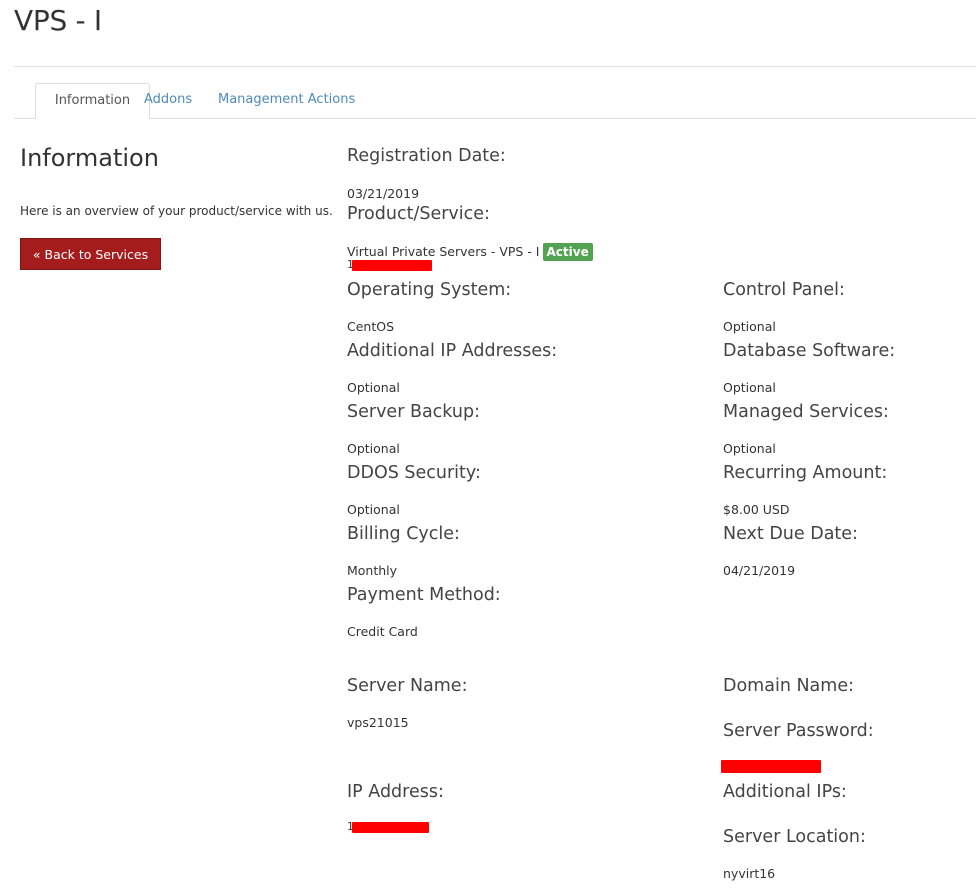  Describe the element at coordinates (806, 412) in the screenshot. I see `managed-services-label: Managed Services:` at that location.